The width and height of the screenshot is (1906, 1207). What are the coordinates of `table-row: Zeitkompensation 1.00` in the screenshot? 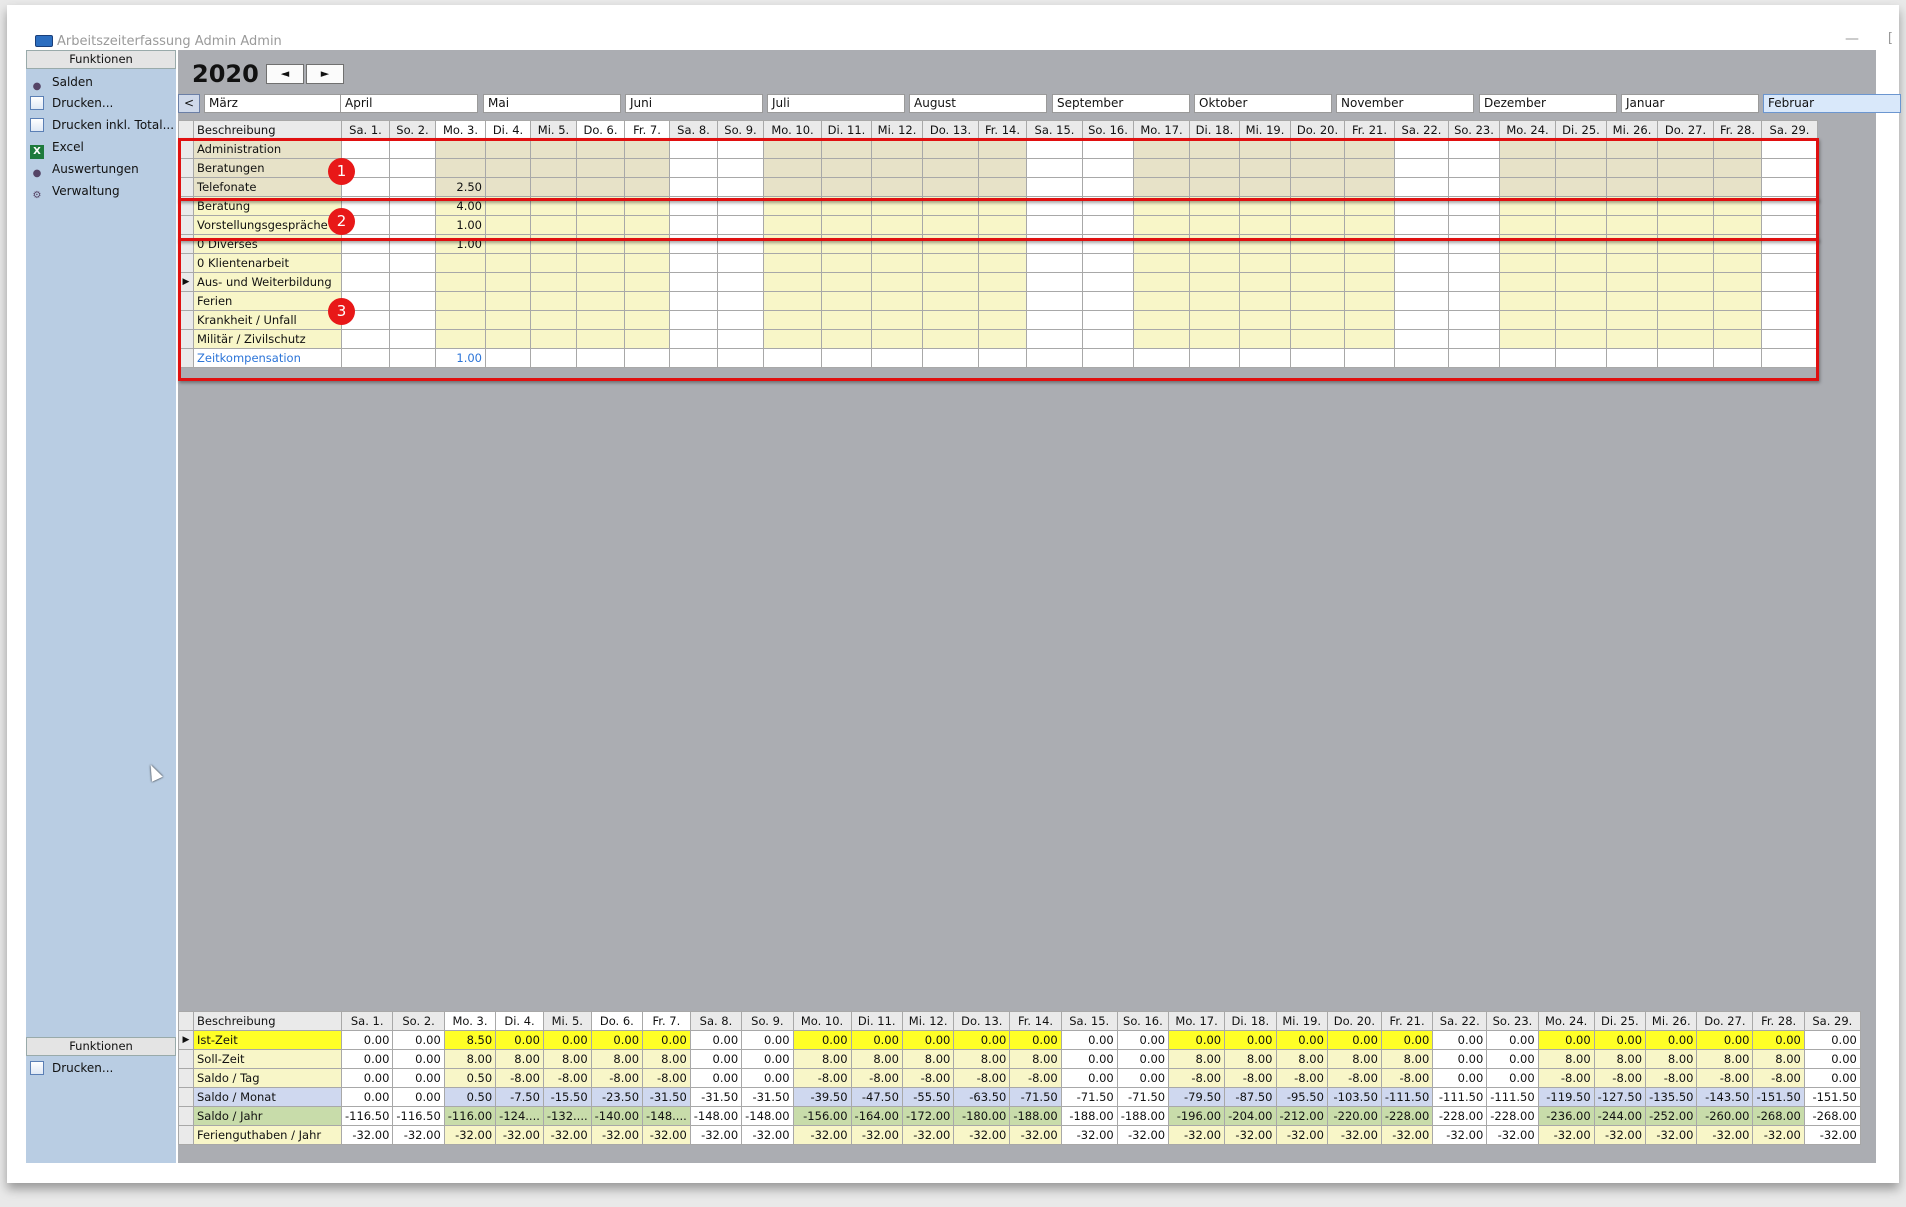 It's located at (998, 358).